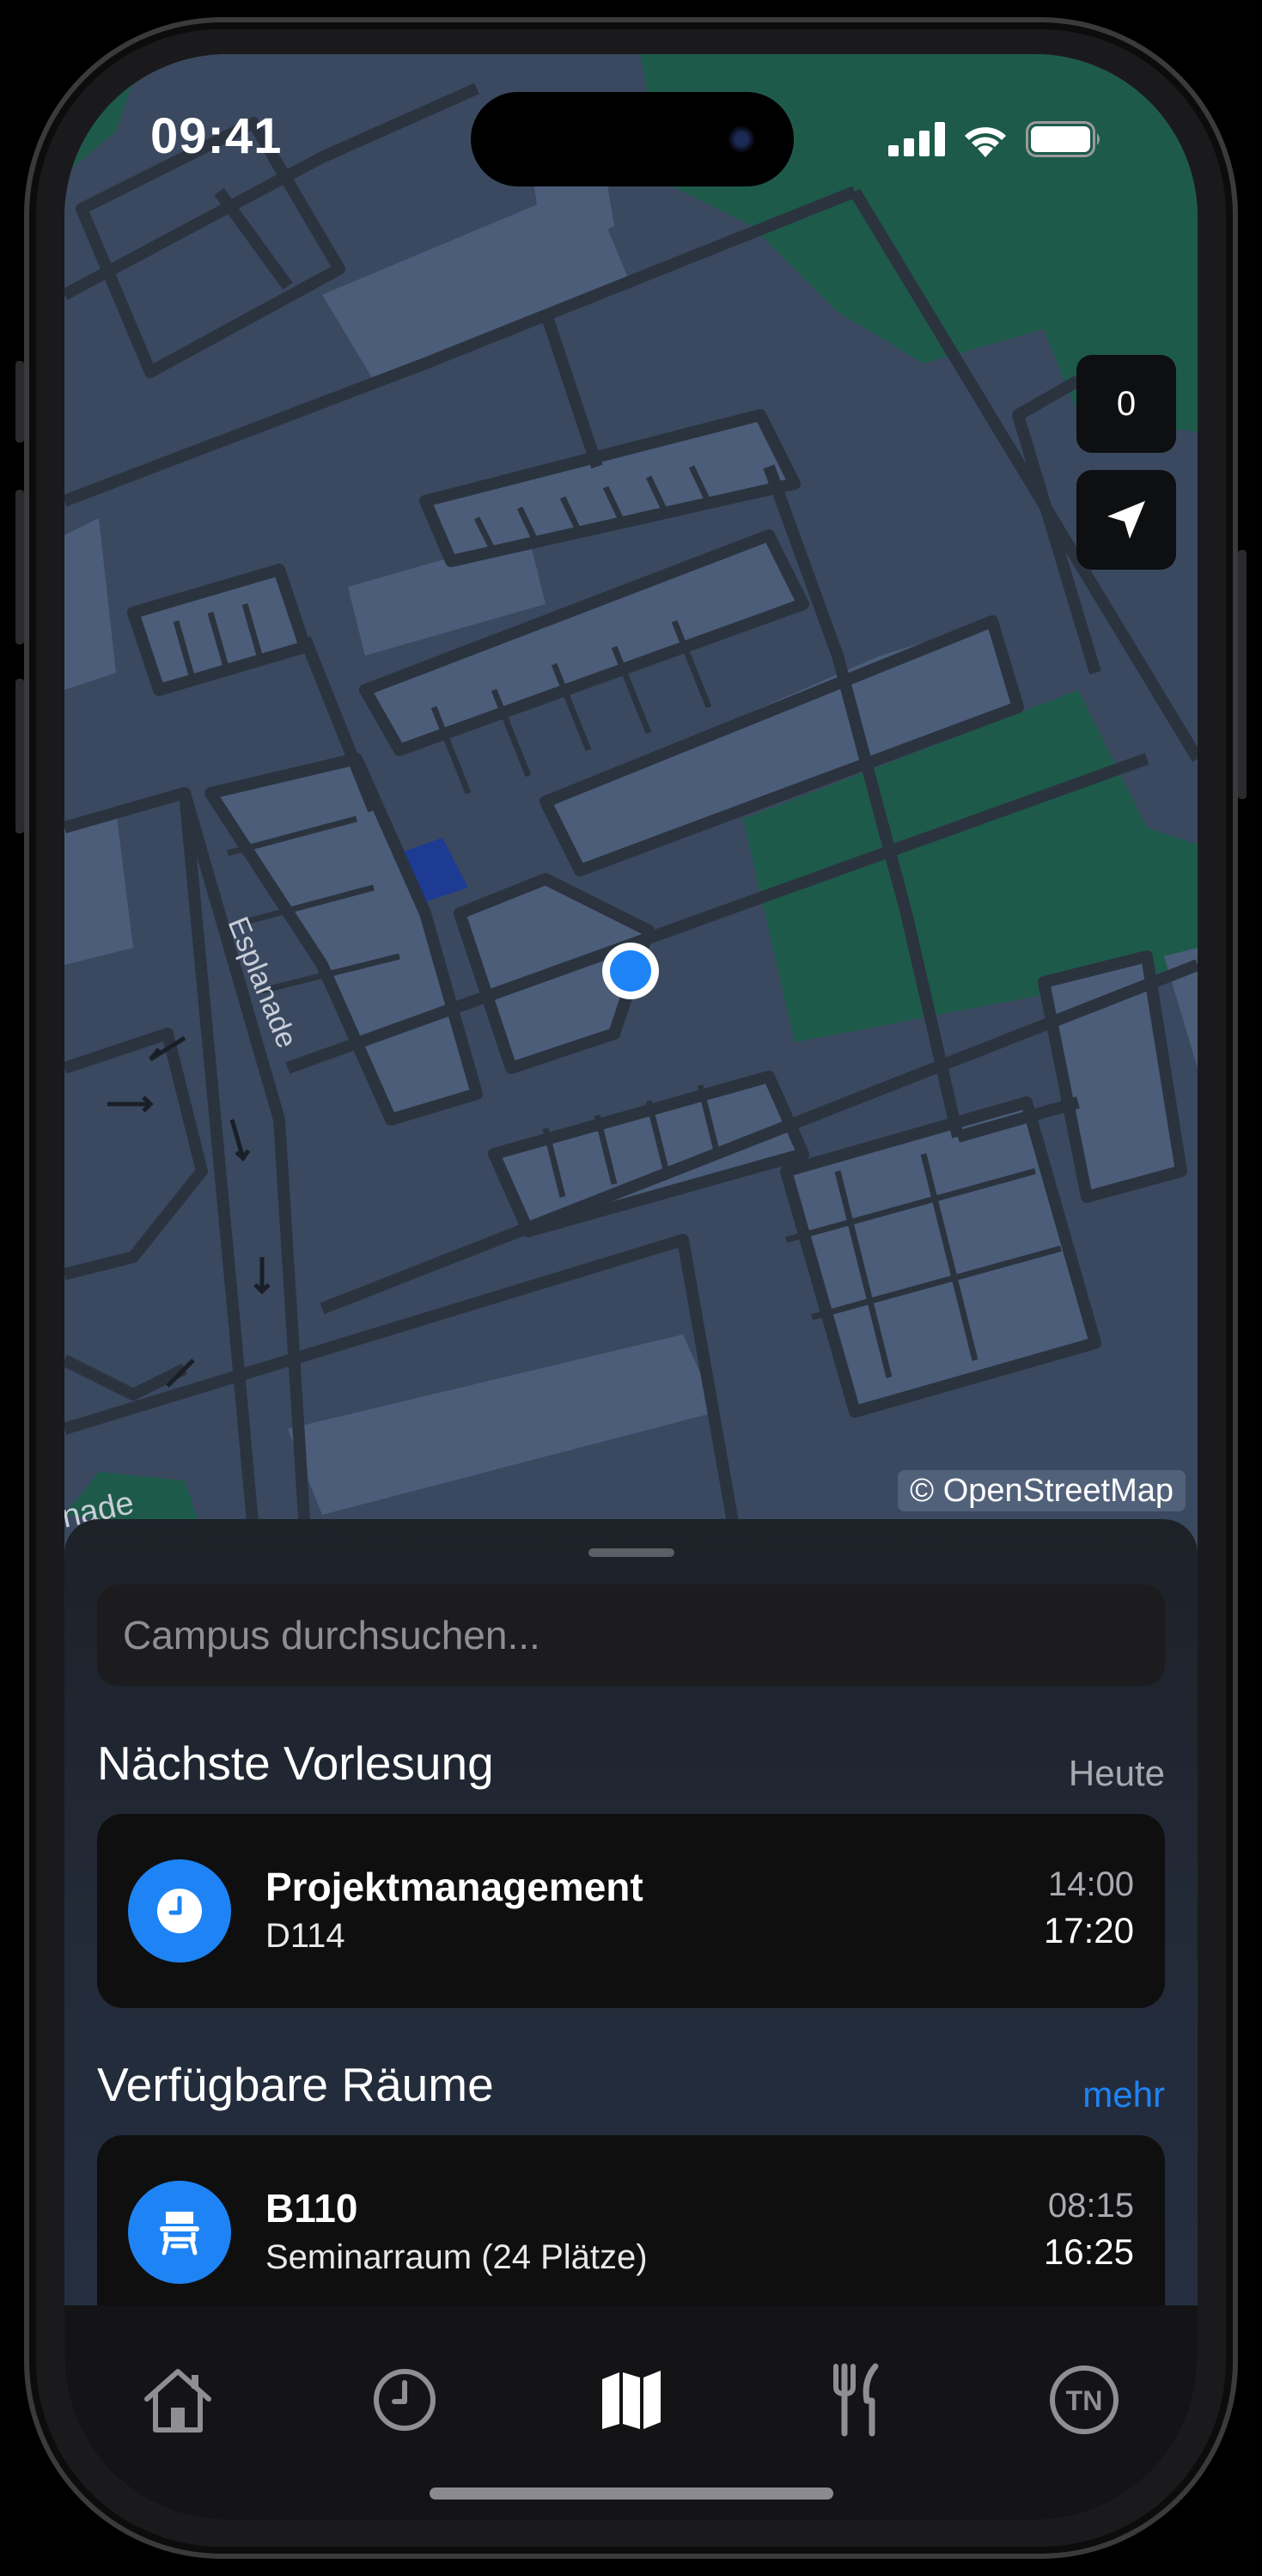 The height and width of the screenshot is (2576, 1262). I want to click on next-lecture-card: Projektmanagement D114 14:00 17:20, so click(631, 1911).